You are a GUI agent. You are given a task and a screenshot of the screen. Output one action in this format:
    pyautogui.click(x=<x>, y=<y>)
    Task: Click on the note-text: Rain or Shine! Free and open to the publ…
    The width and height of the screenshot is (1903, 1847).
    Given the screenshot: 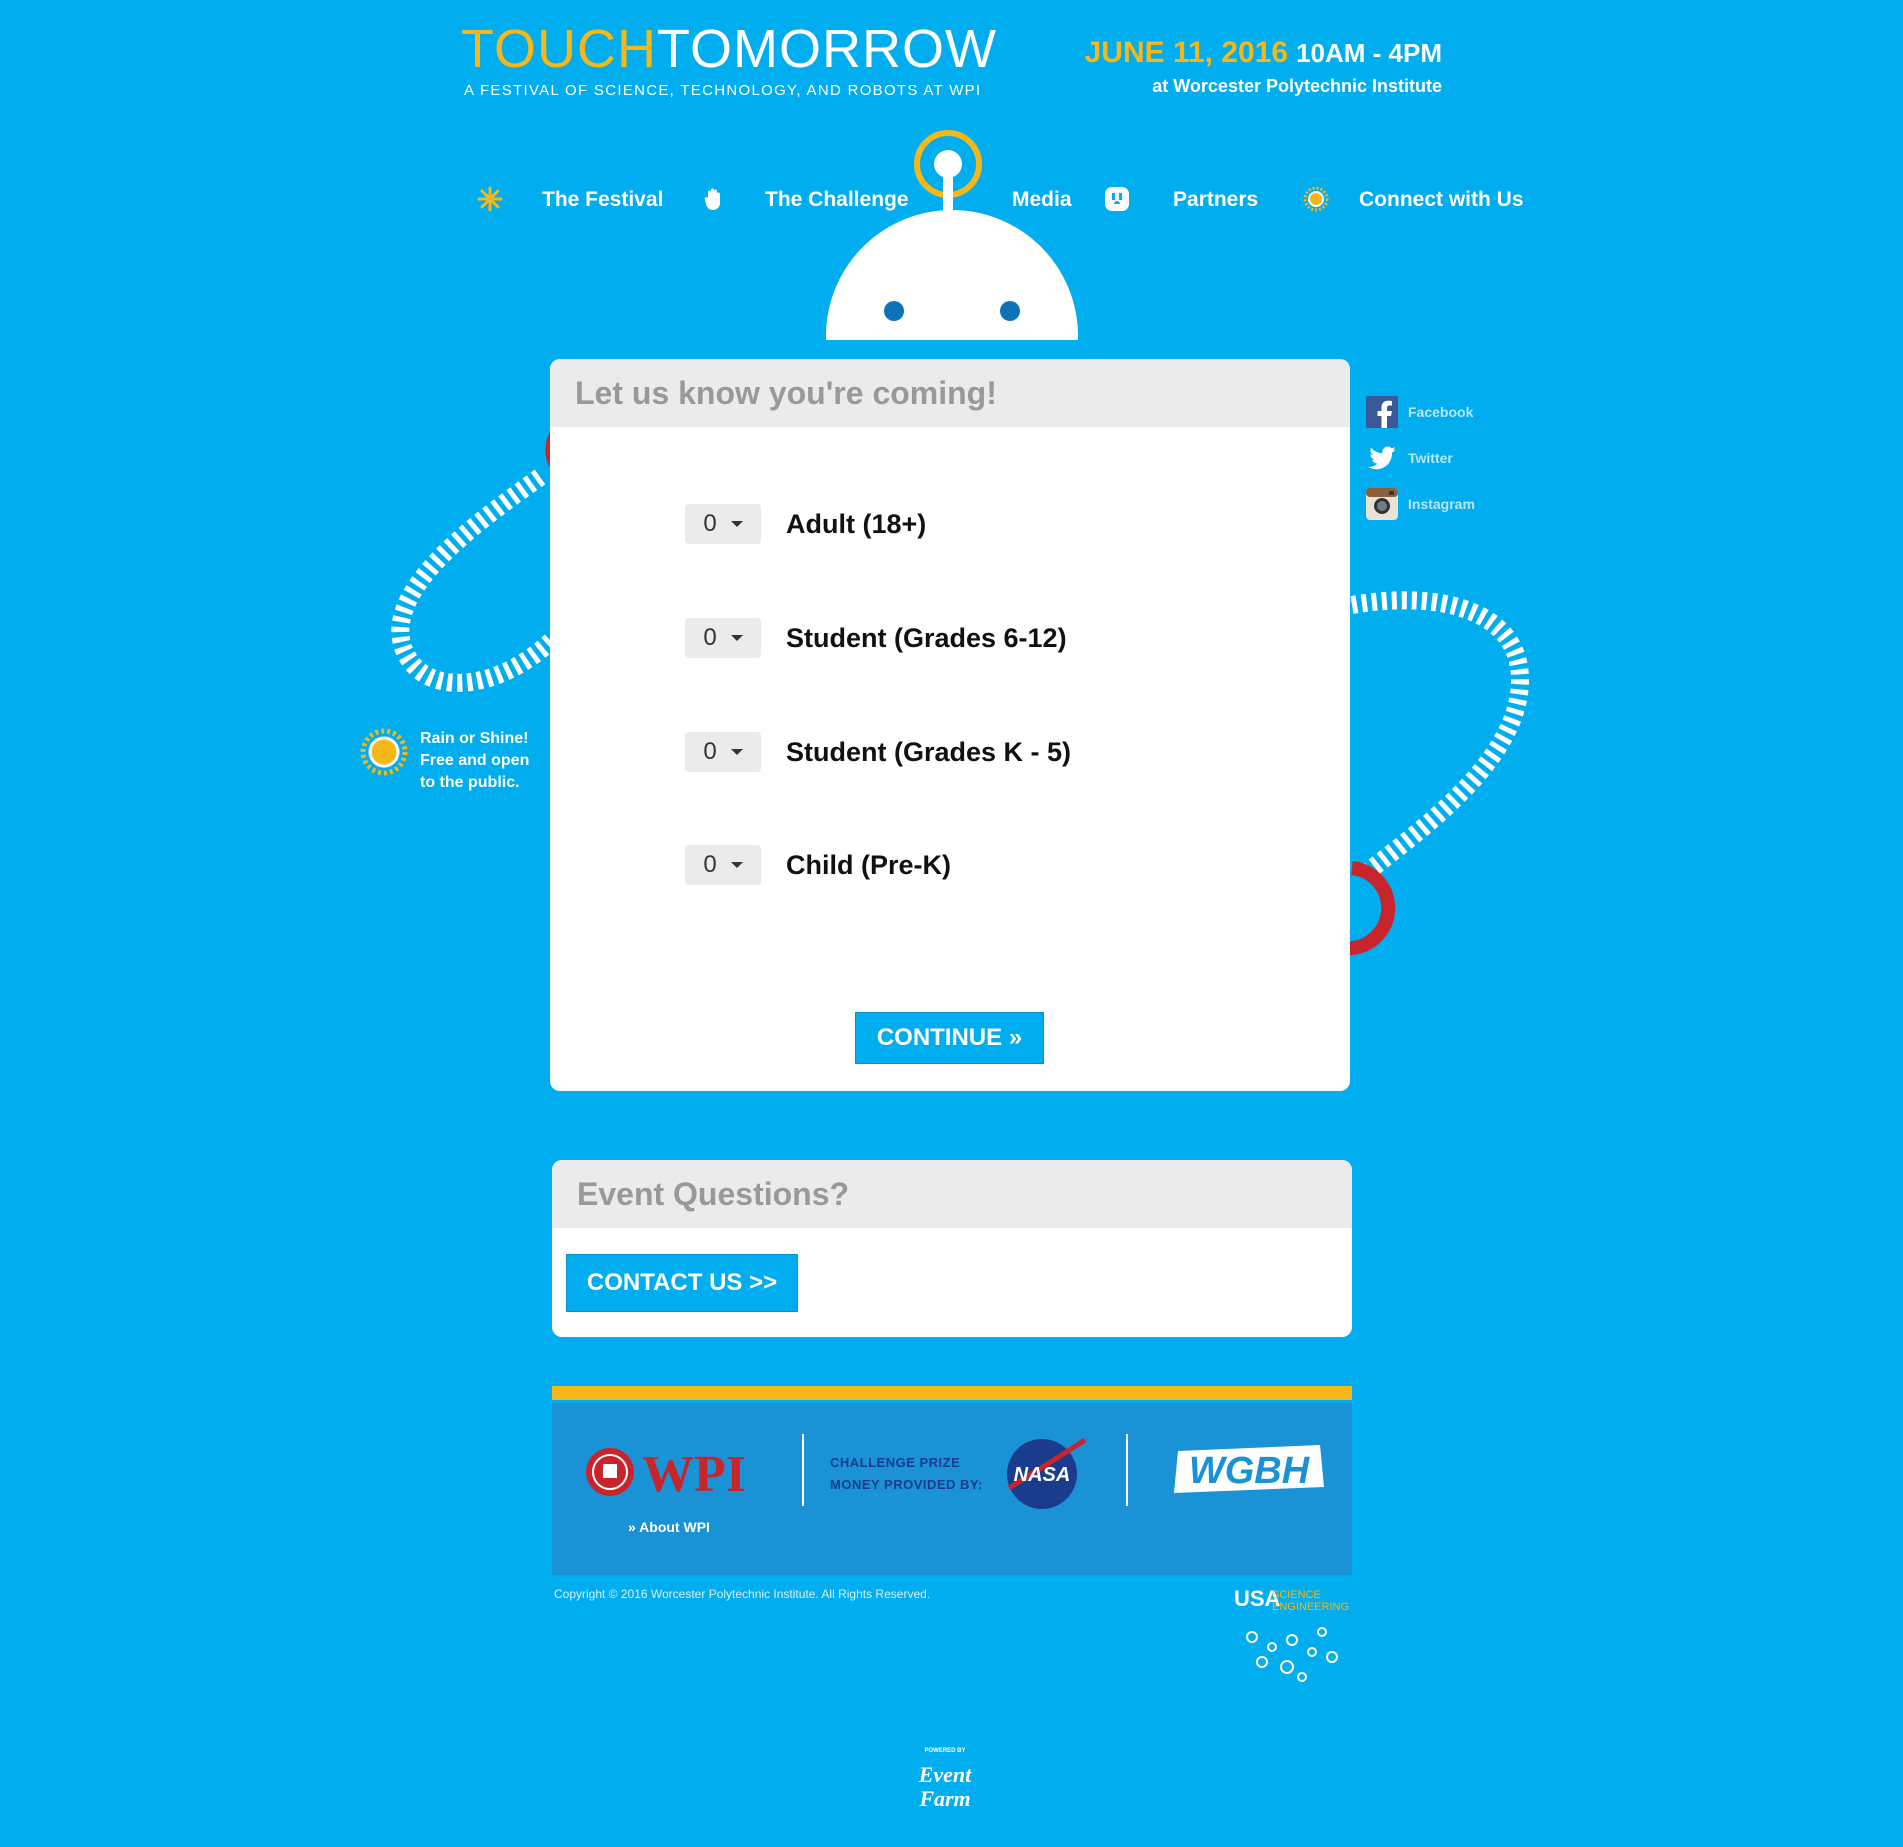 What is the action you would take?
    pyautogui.click(x=474, y=761)
    